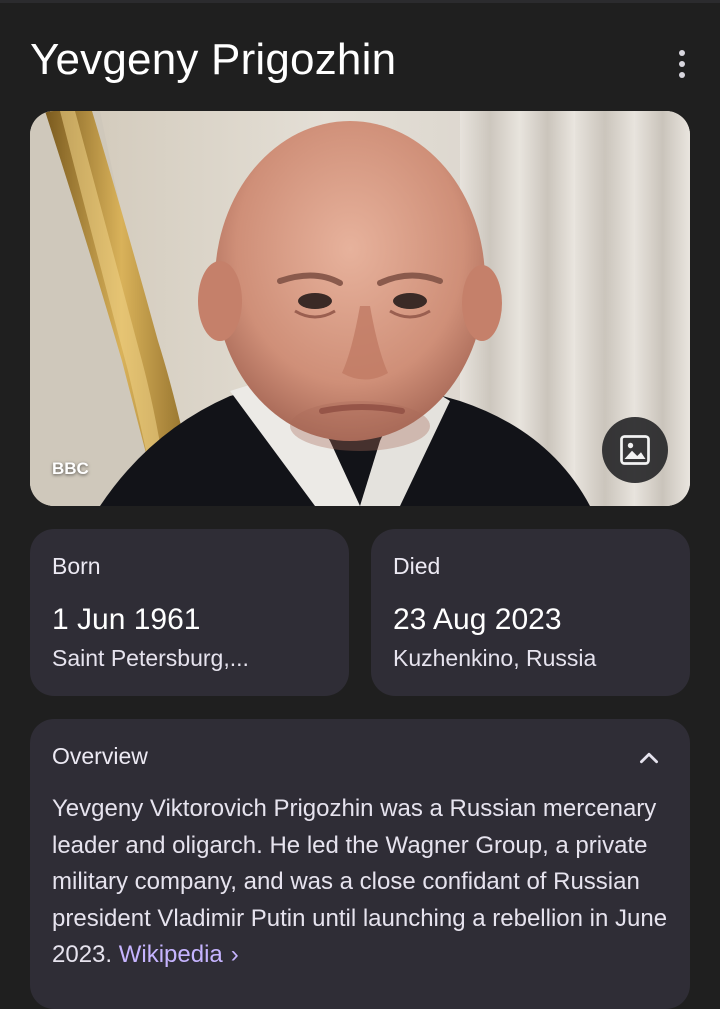 The image size is (720, 1009). What do you see at coordinates (495, 658) in the screenshot?
I see `died-place: Kuzhenkino, Russia` at bounding box center [495, 658].